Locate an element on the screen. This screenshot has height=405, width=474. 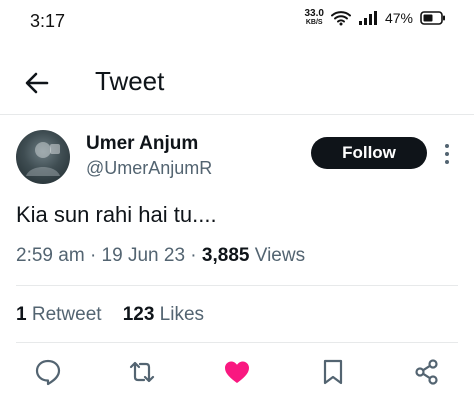
avatar-image is located at coordinates (43, 159).